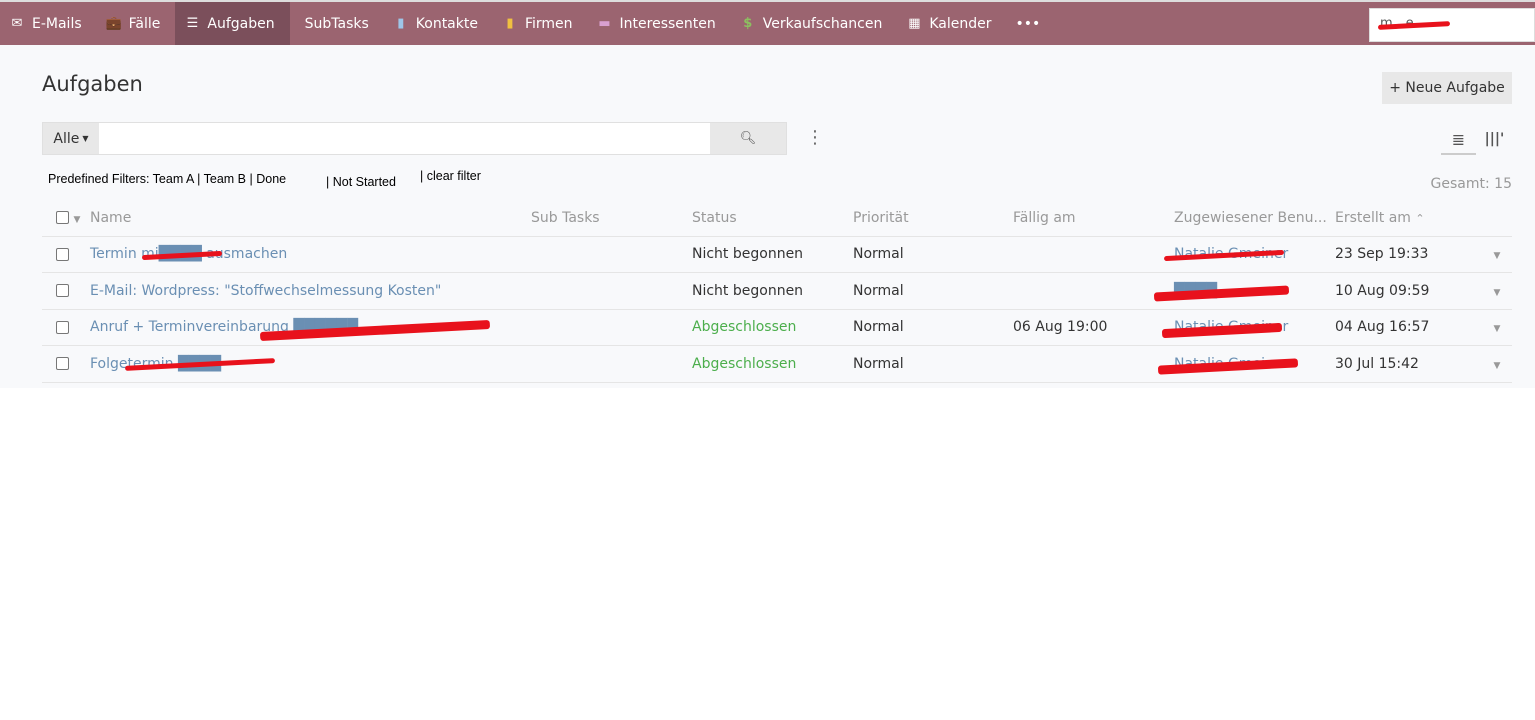 The width and height of the screenshot is (1535, 720). I want to click on due-cell: 06 Aug 19:00, so click(1093, 327).